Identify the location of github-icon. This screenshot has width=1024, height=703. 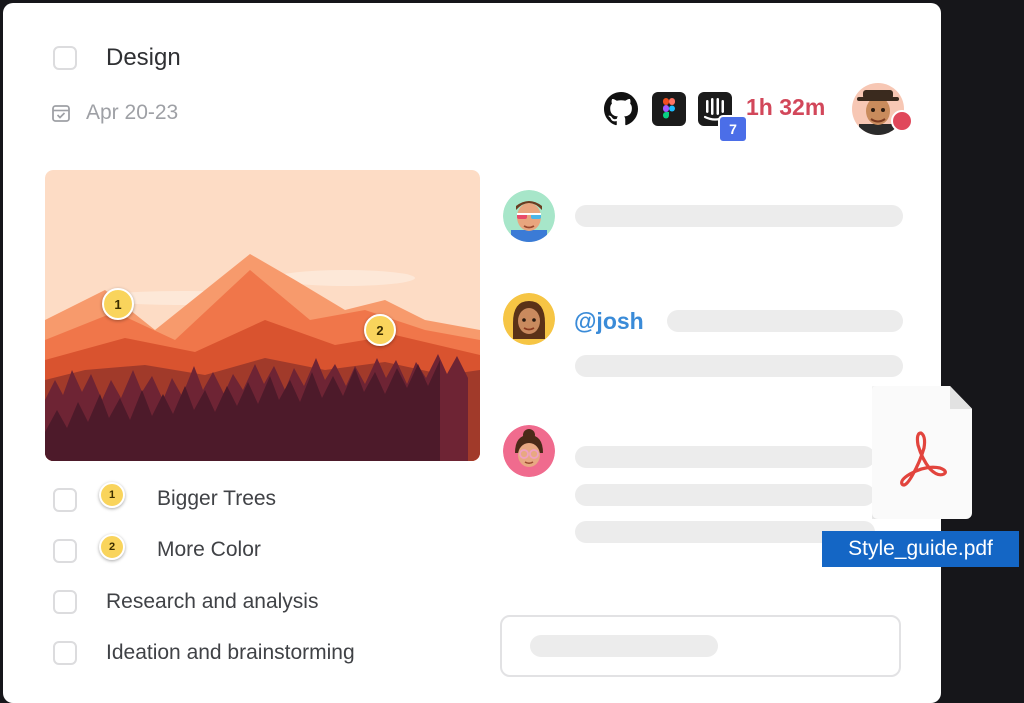
(621, 109).